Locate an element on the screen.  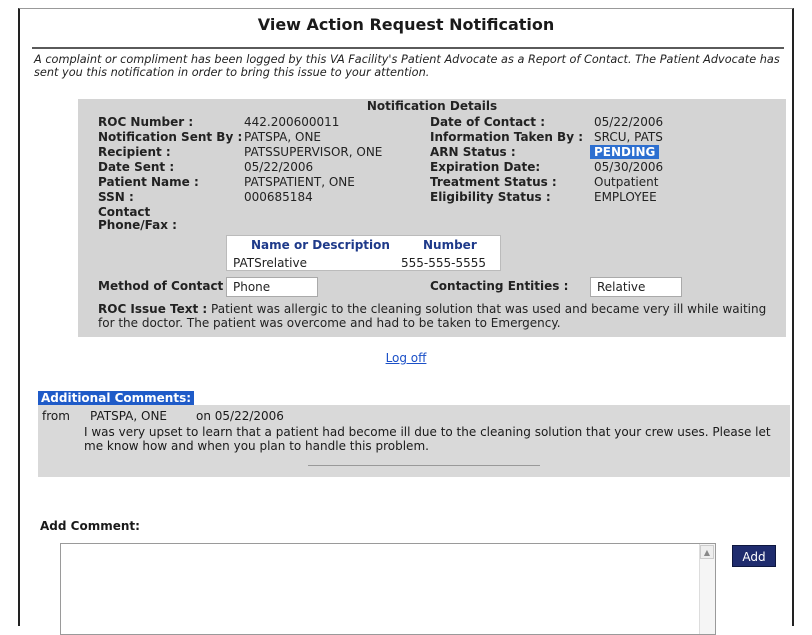
entities-label: Contacting Entities : is located at coordinates (499, 286).